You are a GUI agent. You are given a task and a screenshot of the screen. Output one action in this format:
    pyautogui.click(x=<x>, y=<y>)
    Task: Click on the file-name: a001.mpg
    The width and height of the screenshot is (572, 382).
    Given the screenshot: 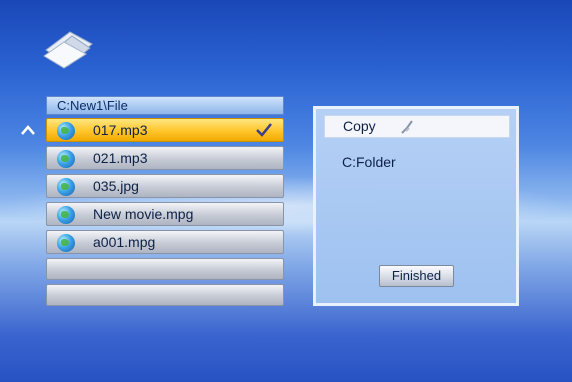 What is the action you would take?
    pyautogui.click(x=124, y=242)
    